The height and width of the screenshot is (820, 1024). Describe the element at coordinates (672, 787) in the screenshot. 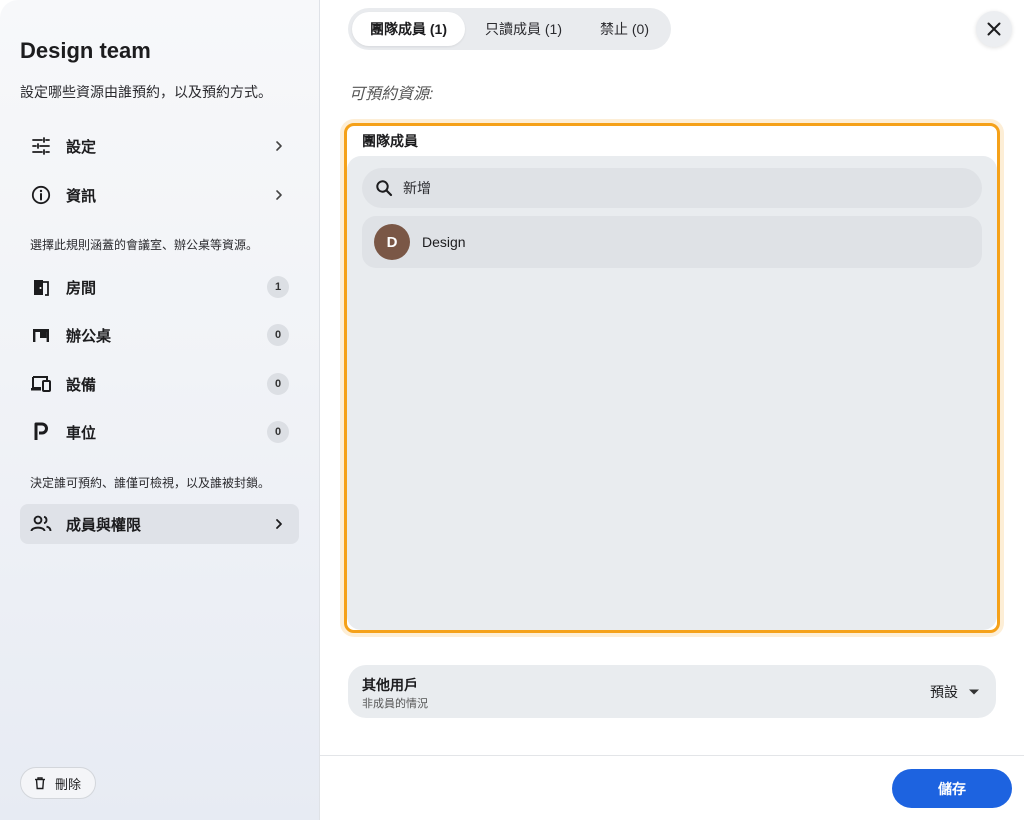

I see `footer: 儲存` at that location.